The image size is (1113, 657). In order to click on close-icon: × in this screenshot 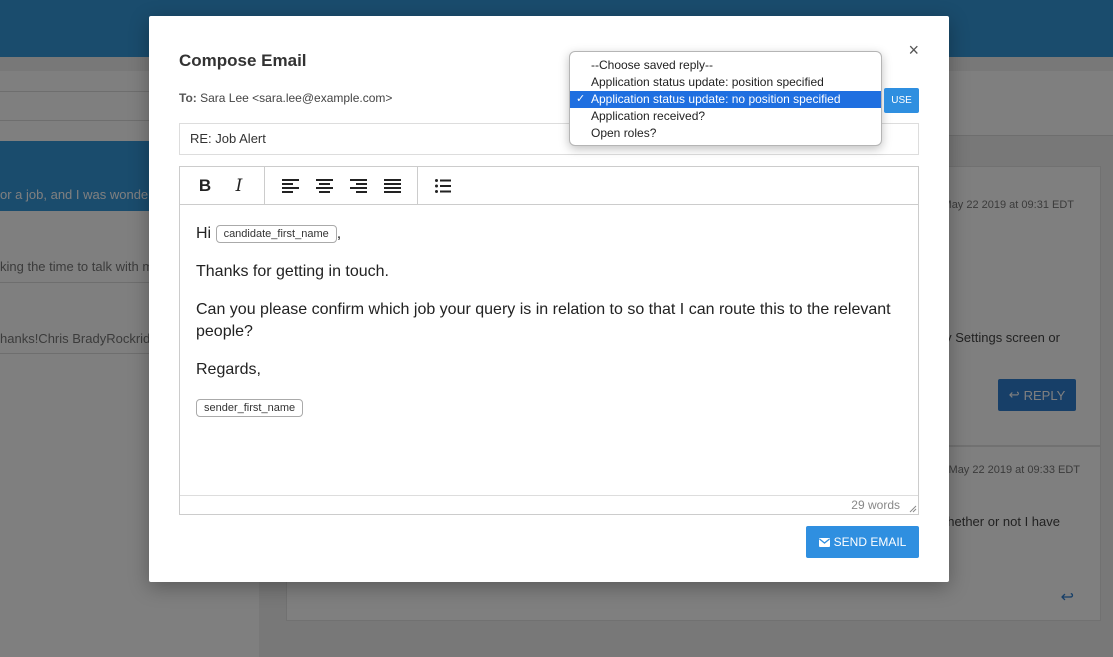, I will do `click(913, 50)`.